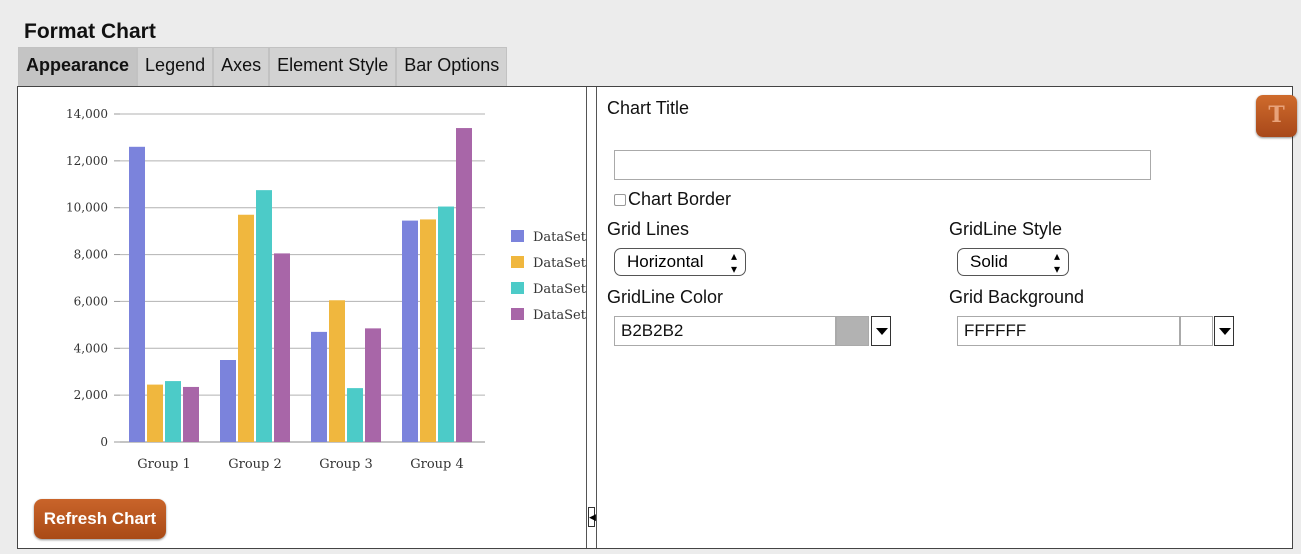 This screenshot has width=1301, height=554. Describe the element at coordinates (1276, 116) in the screenshot. I see `title-format-button: T` at that location.